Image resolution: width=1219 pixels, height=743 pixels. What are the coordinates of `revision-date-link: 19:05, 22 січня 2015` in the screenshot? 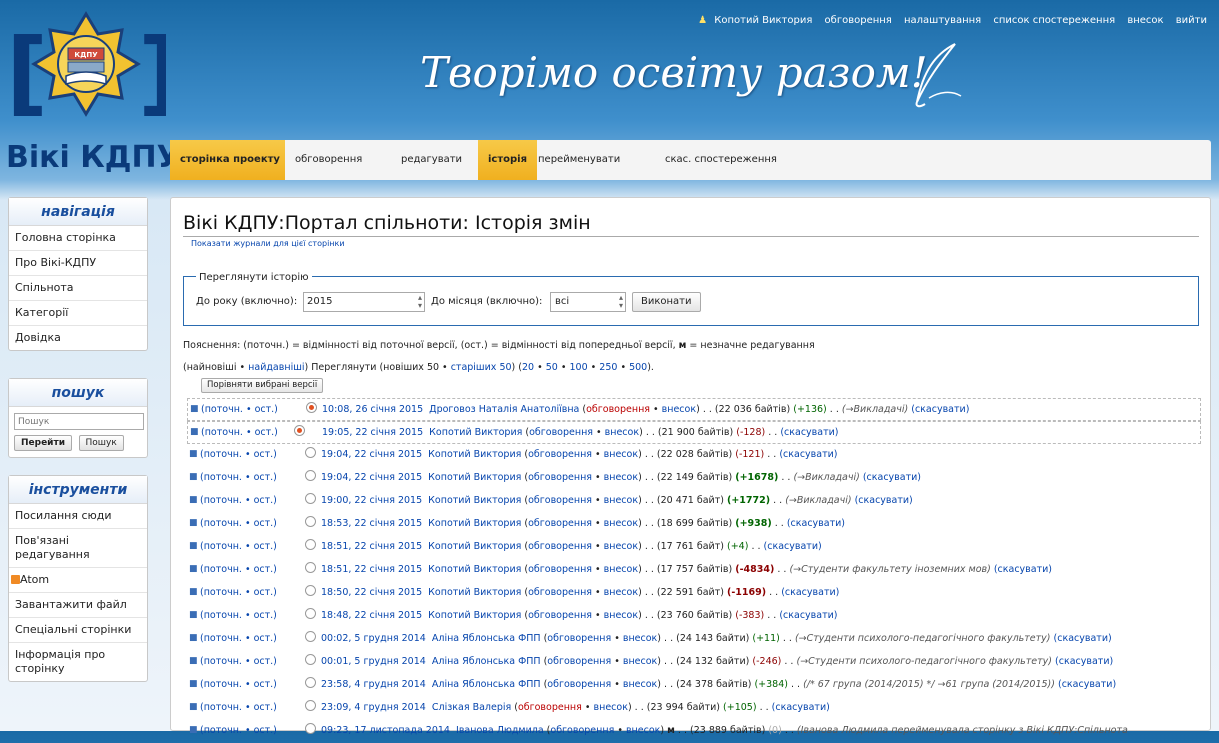 It's located at (372, 432).